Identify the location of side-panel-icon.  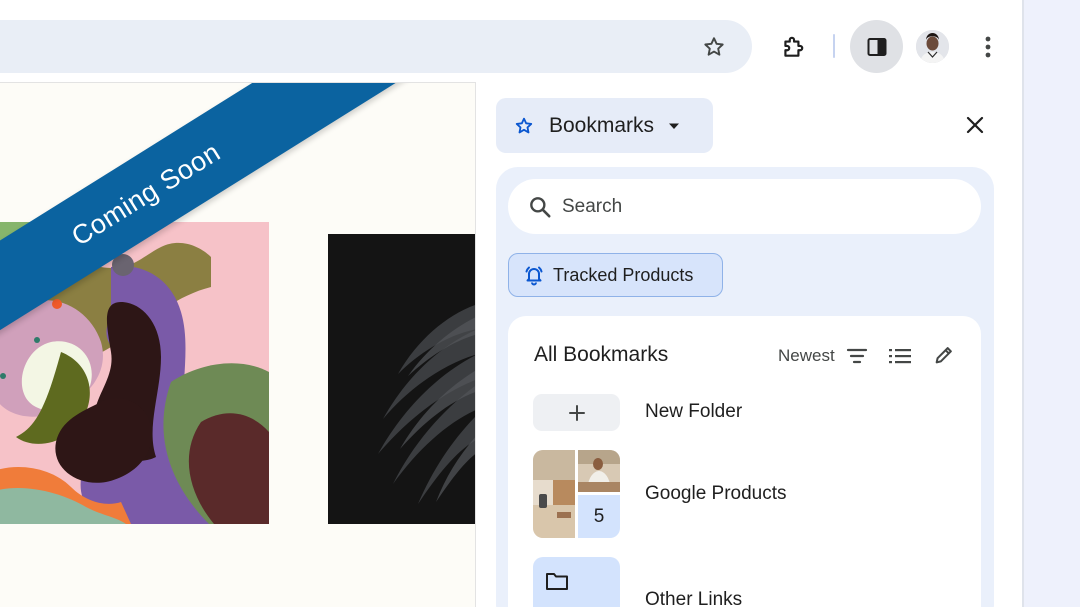
(876, 46).